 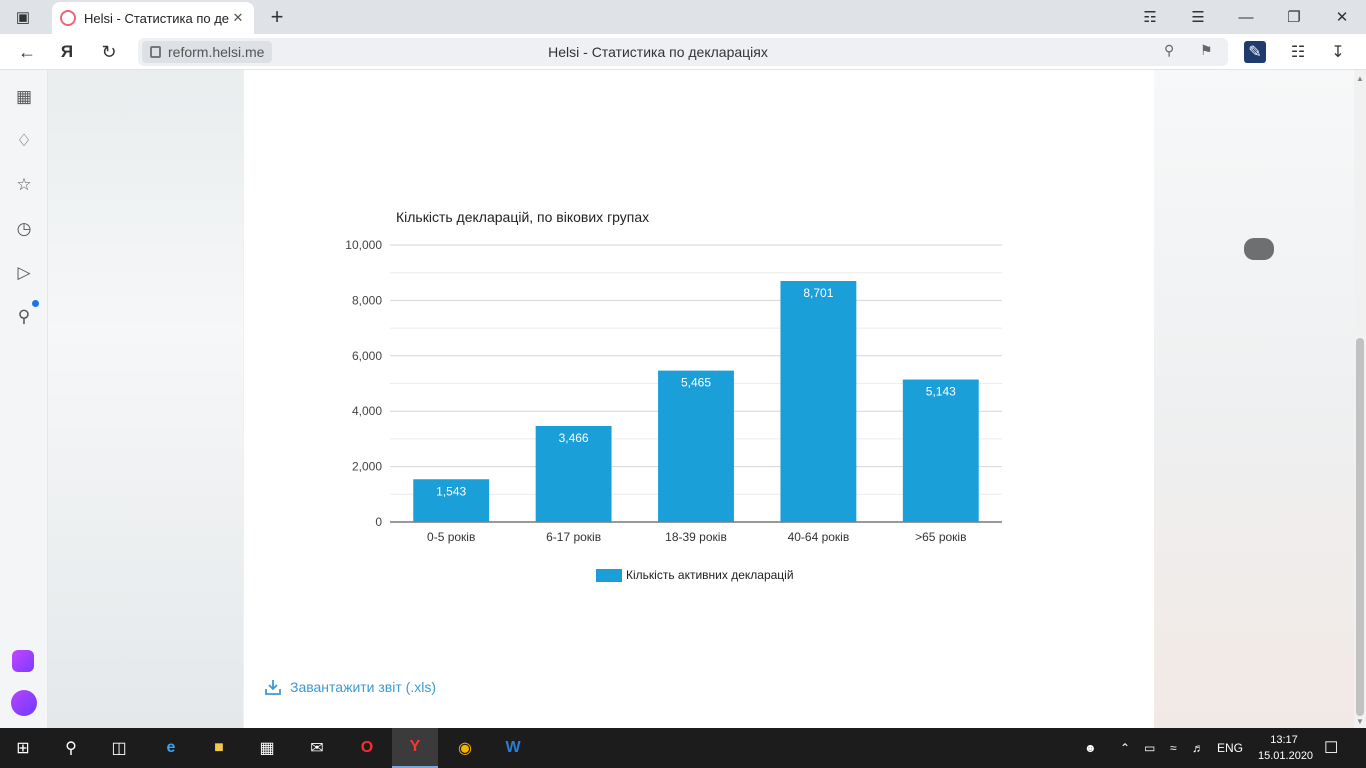 What do you see at coordinates (513, 748) in the screenshot?
I see `word-icon: W` at bounding box center [513, 748].